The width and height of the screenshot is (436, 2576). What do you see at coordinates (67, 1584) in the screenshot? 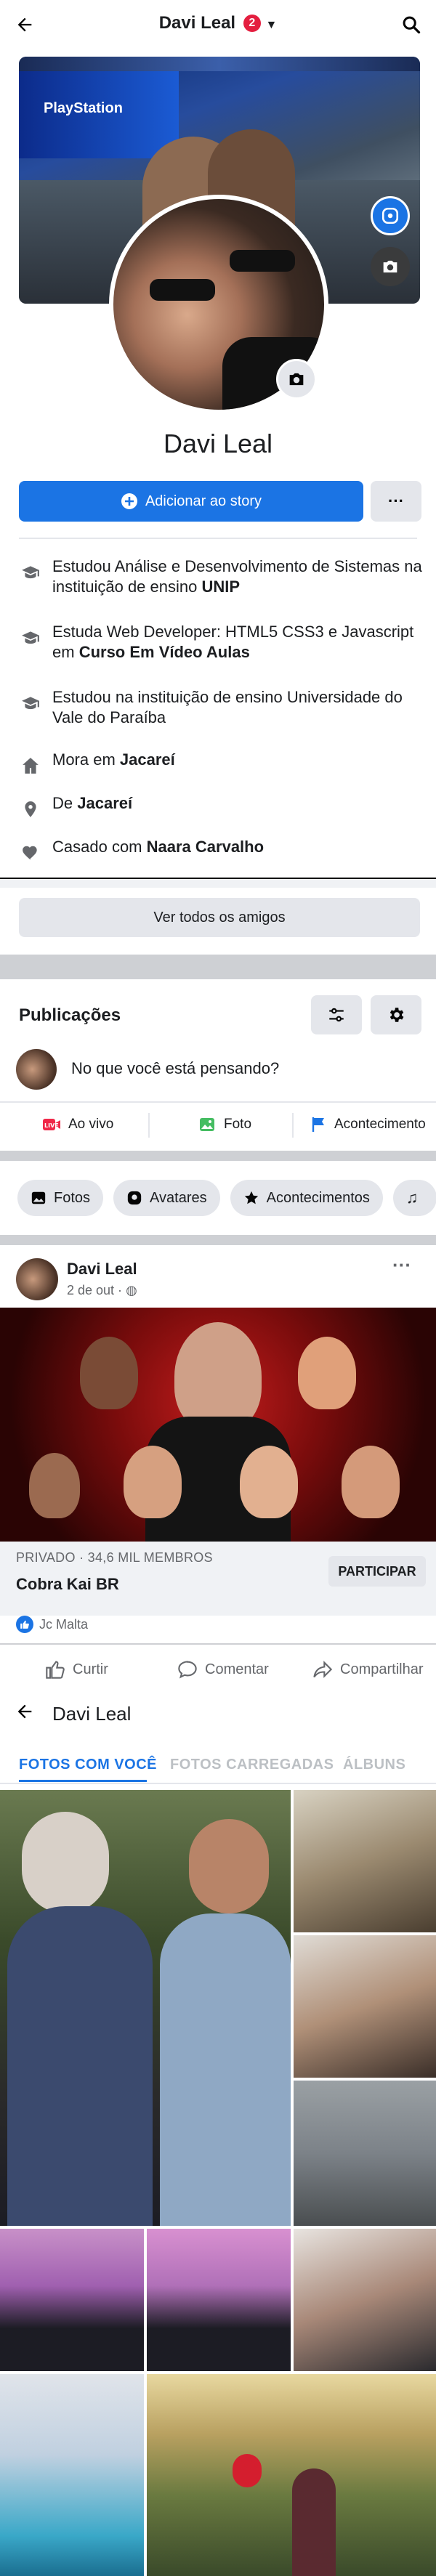
I see `group-name: Cobra Kai BR` at bounding box center [67, 1584].